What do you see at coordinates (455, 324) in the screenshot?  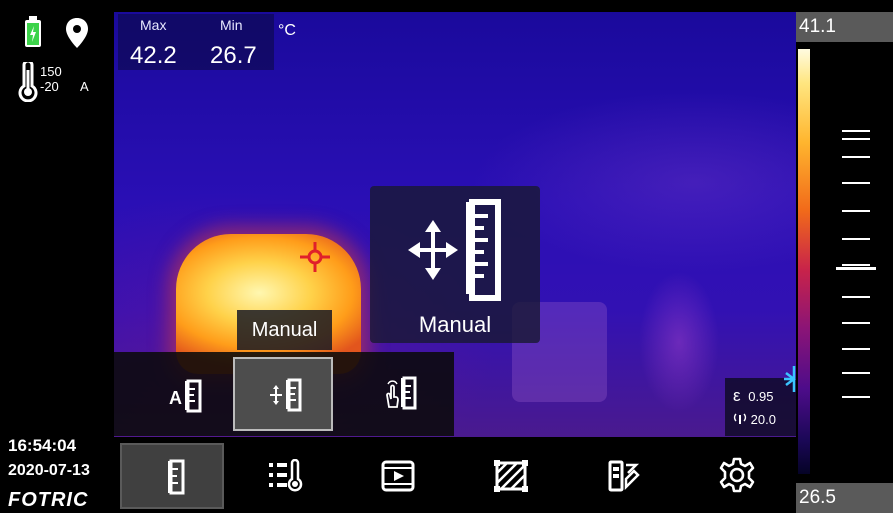 I see `popup-mode-label: Manual` at bounding box center [455, 324].